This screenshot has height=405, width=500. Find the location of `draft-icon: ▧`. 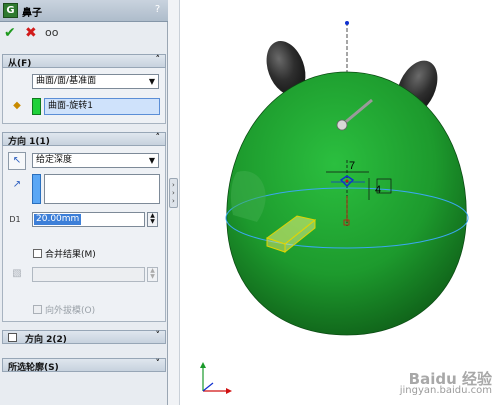

draft-icon: ▧ is located at coordinates (17, 273).